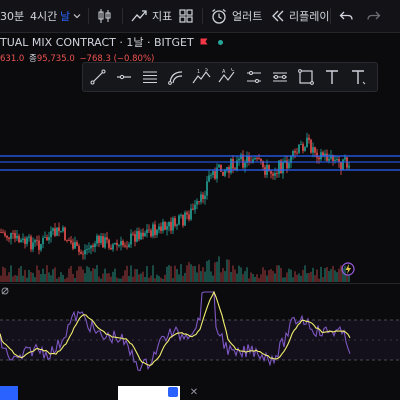 This screenshot has height=400, width=400. Describe the element at coordinates (278, 16) in the screenshot. I see `replay-rewind-icon` at that location.